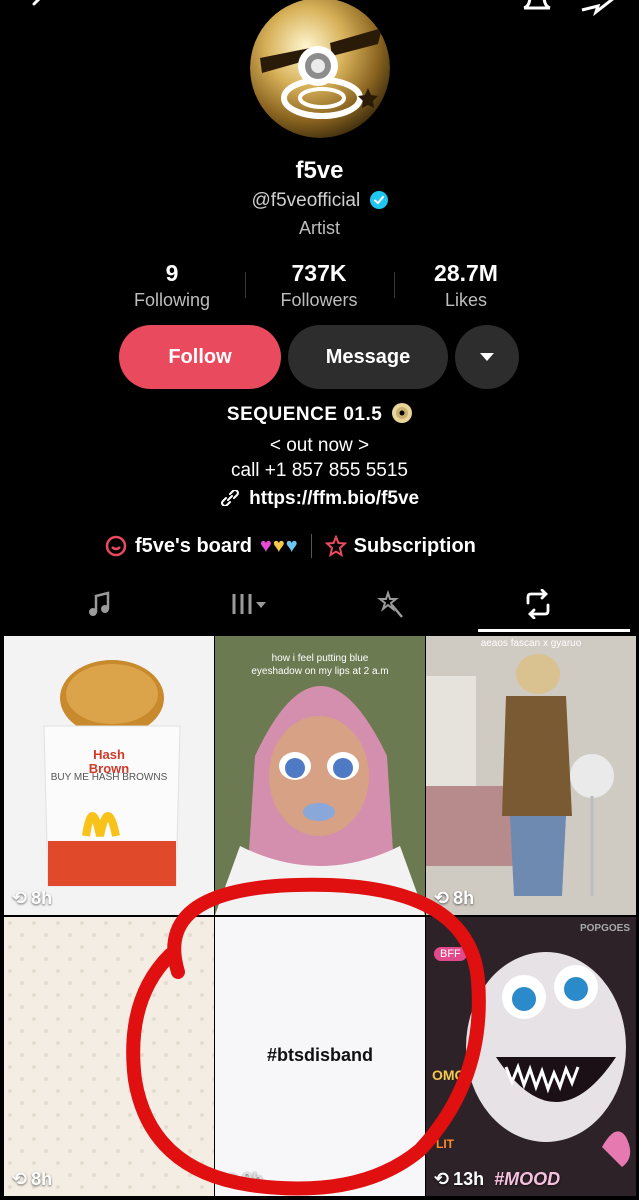 This screenshot has width=639, height=1200. What do you see at coordinates (554, 630) in the screenshot?
I see `active-tab-indicator` at bounding box center [554, 630].